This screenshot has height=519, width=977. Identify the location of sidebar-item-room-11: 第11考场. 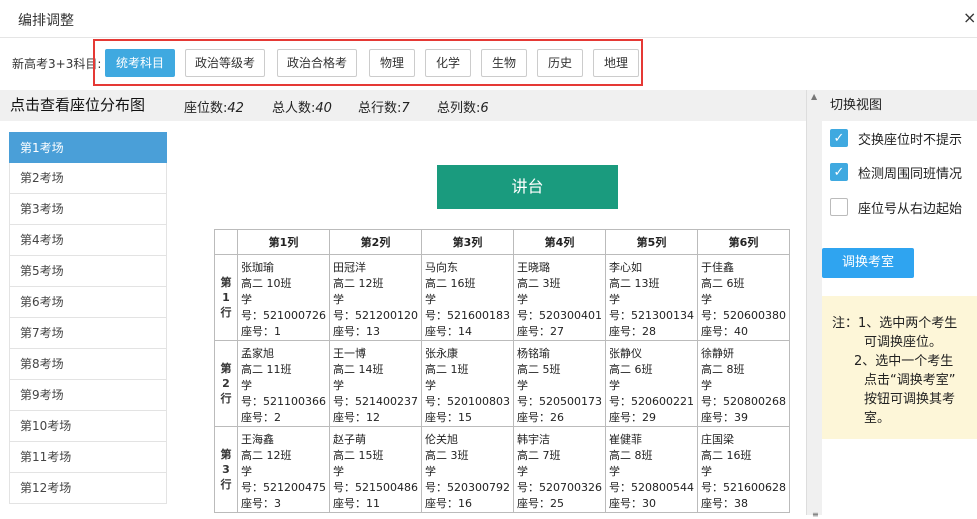
(88, 457).